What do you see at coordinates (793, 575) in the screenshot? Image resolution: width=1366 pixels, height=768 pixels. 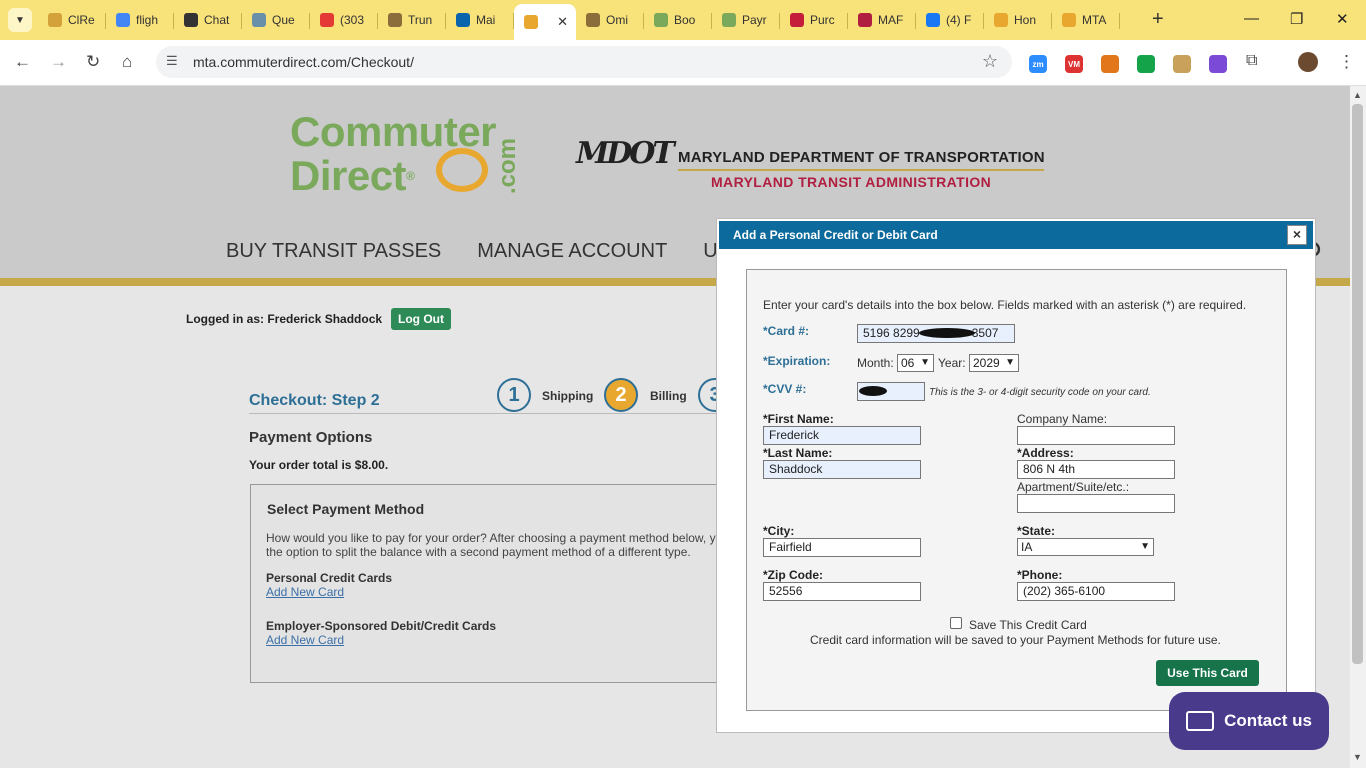 I see `zip-label: *Zip Code:` at bounding box center [793, 575].